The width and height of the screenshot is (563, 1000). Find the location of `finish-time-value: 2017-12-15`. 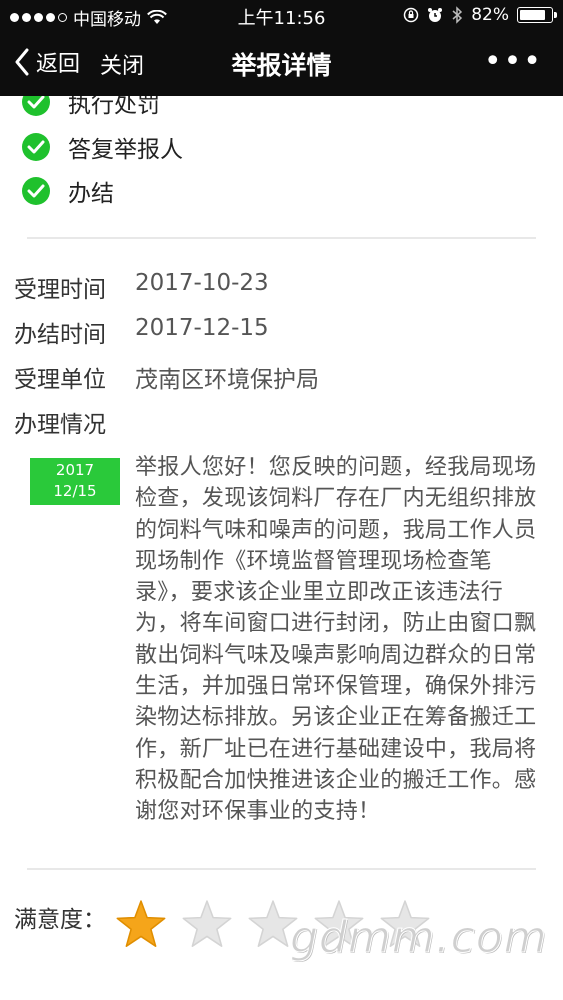

finish-time-value: 2017-12-15 is located at coordinates (202, 328).